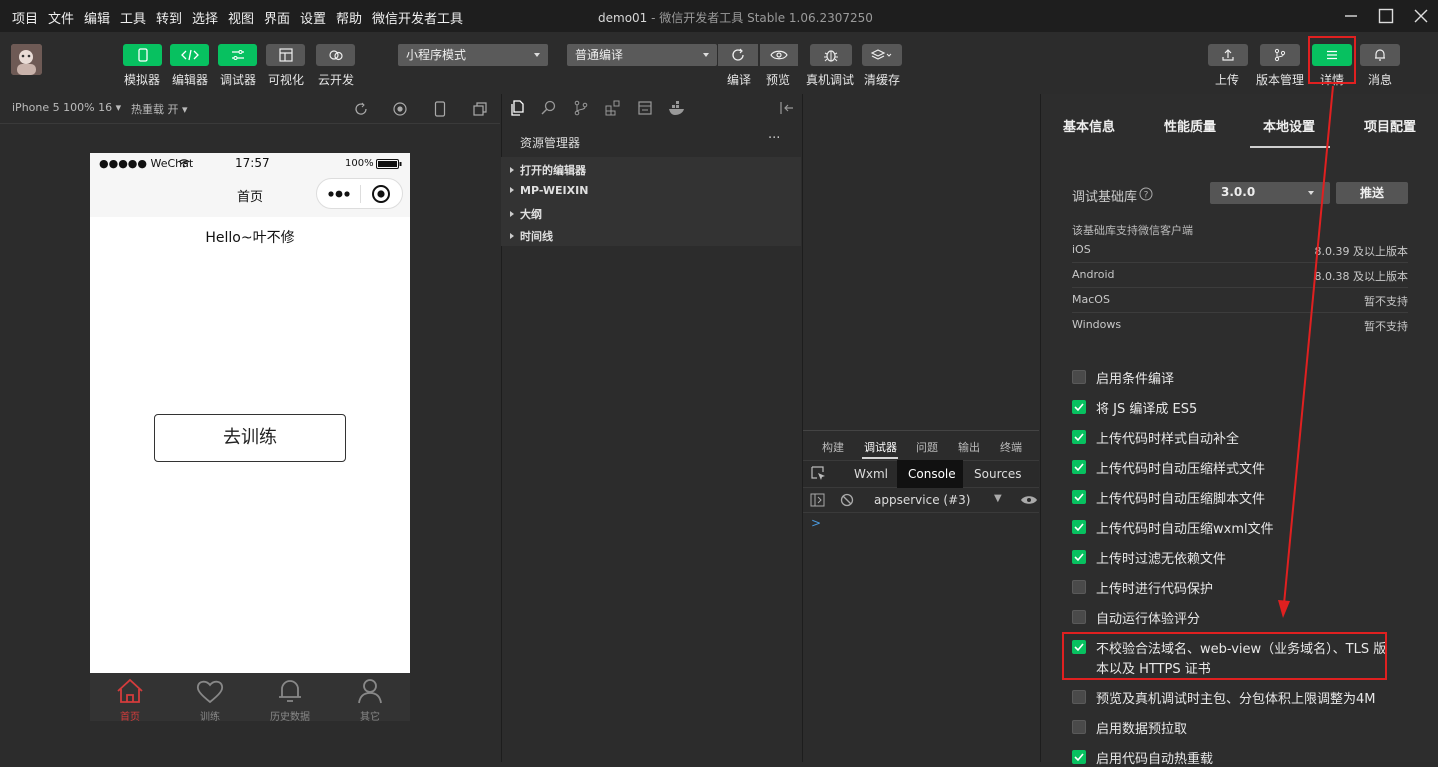 The height and width of the screenshot is (767, 1438). Describe the element at coordinates (480, 109) in the screenshot. I see `detach-window-icon` at that location.